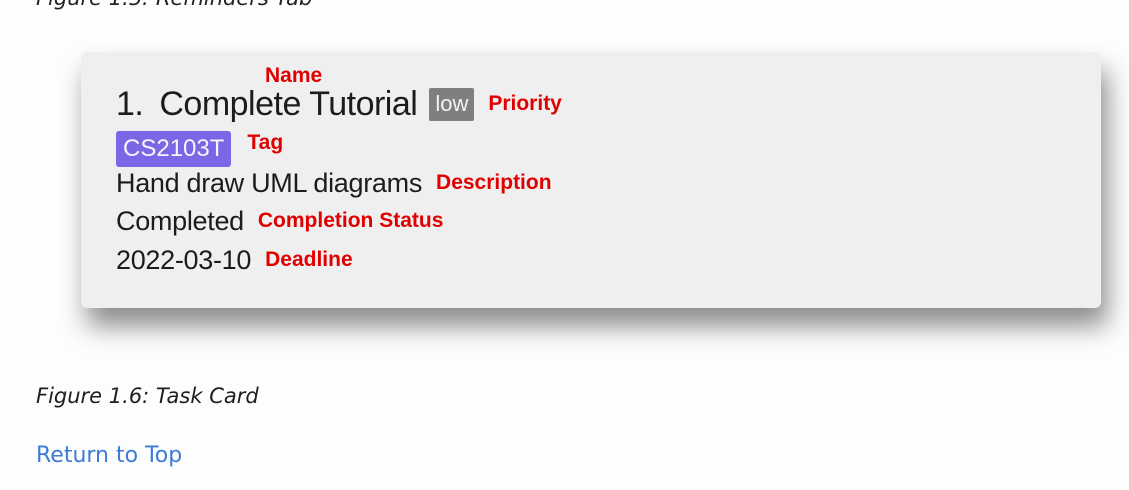  I want to click on task-completion-status: Completed, so click(180, 220).